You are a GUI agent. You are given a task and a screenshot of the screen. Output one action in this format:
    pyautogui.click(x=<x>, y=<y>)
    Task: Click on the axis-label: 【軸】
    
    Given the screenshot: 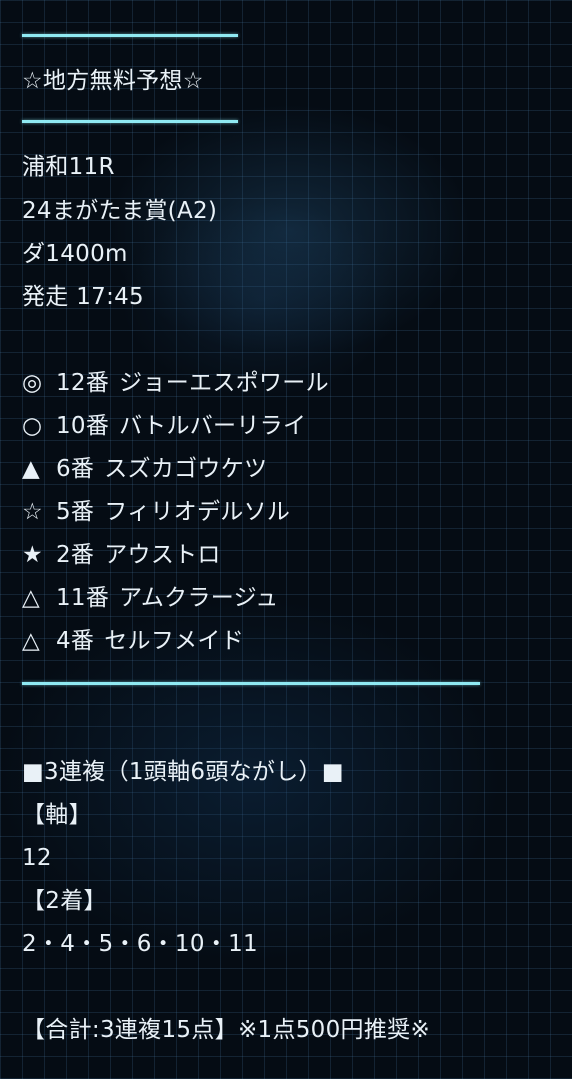 What is the action you would take?
    pyautogui.click(x=57, y=815)
    